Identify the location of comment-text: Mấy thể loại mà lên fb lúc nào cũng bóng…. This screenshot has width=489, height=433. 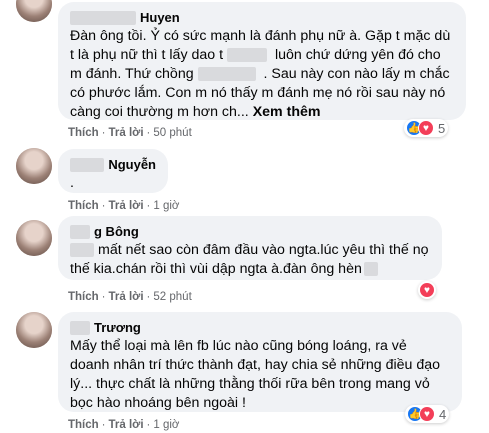
(255, 374).